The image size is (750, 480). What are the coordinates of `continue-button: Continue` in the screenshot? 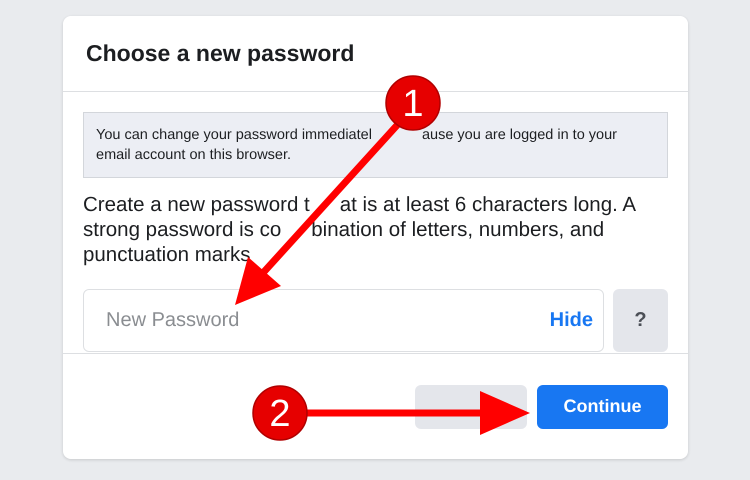 It's located at (602, 406).